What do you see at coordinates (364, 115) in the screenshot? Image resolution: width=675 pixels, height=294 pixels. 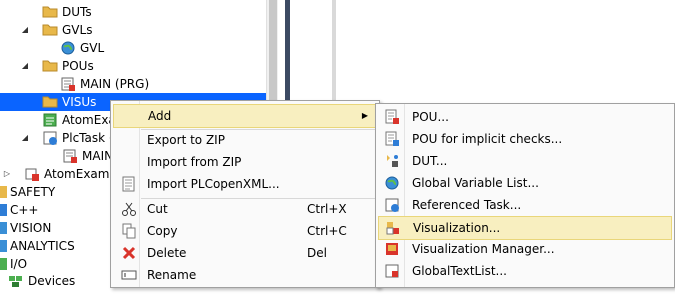 I see `submenu-arrow-icon: ▶` at bounding box center [364, 115].